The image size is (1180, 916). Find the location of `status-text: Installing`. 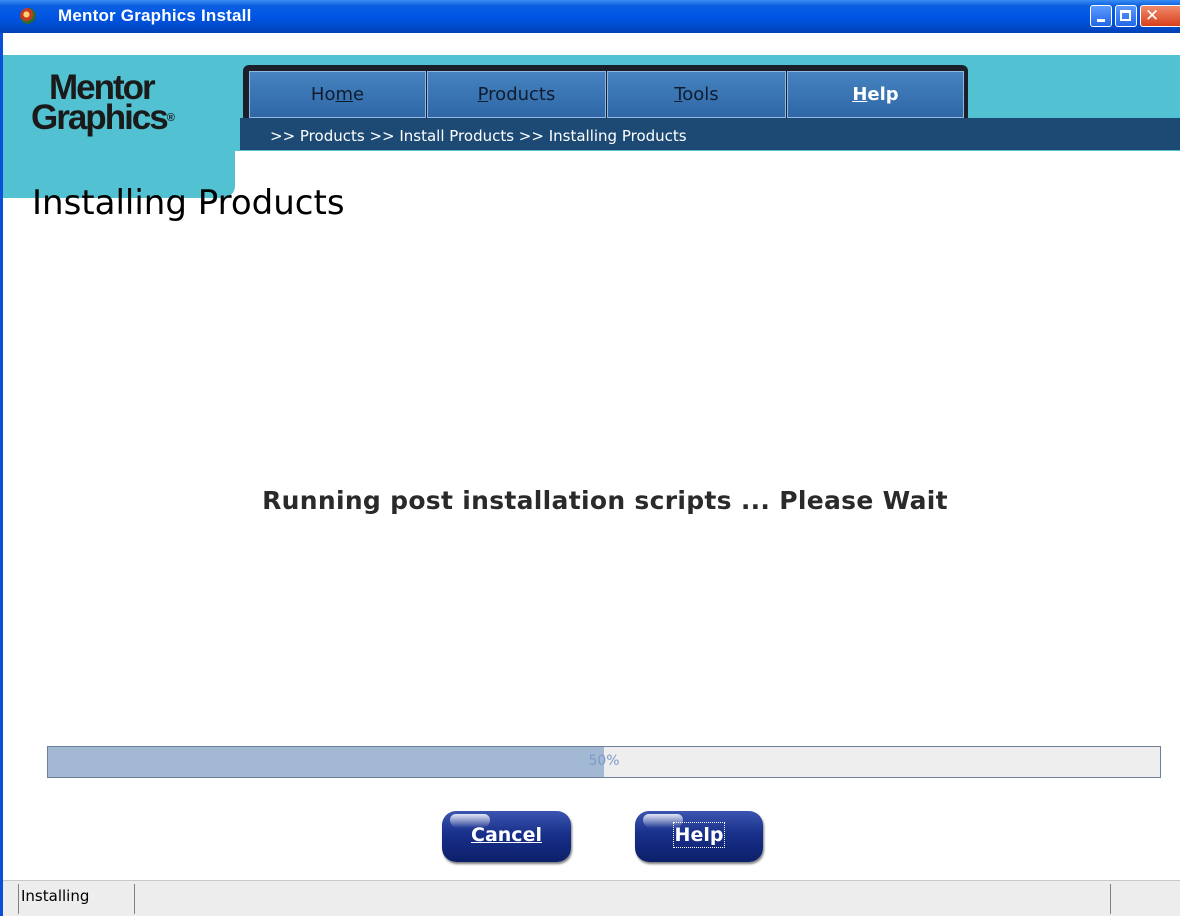

status-text: Installing is located at coordinates (55, 896).